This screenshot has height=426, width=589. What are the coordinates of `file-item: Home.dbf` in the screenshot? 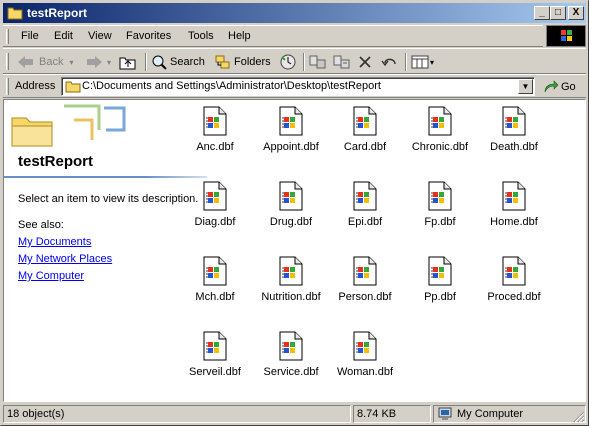 It's located at (514, 217).